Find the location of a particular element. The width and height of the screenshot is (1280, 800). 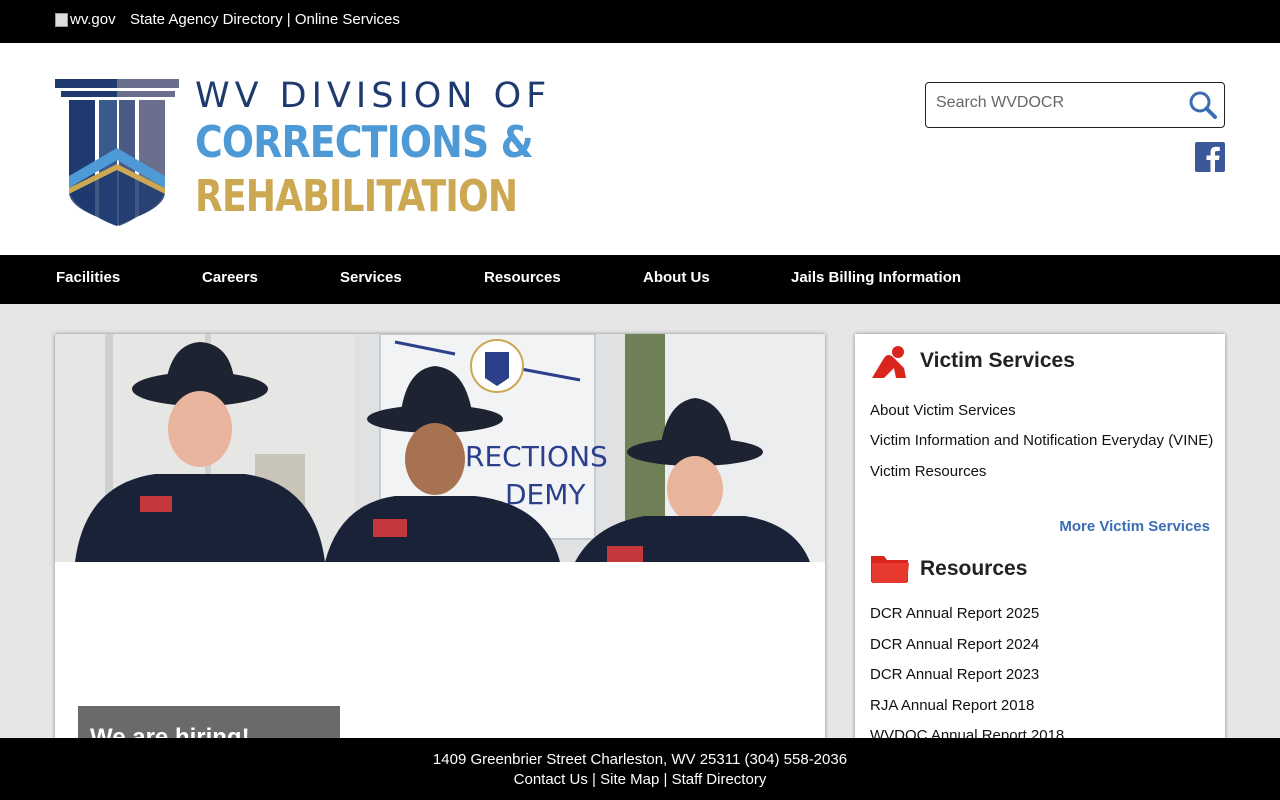

footer-links: Contact Us | Site Map | Staff Directory is located at coordinates (640, 779).